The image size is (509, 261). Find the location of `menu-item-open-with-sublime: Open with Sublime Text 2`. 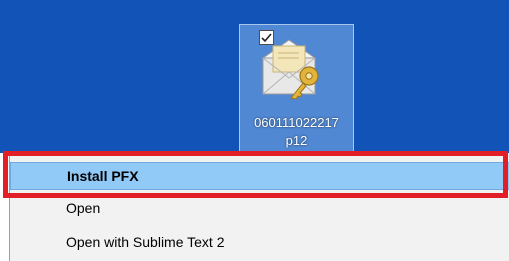

menu-item-open-with-sublime: Open with Sublime Text 2 is located at coordinates (259, 242).